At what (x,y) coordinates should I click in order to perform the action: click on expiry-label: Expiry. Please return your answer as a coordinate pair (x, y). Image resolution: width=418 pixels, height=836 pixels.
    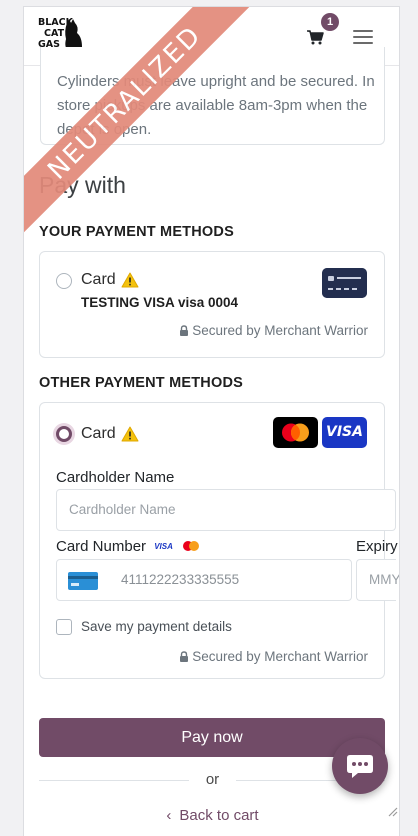
    Looking at the image, I should click on (377, 546).